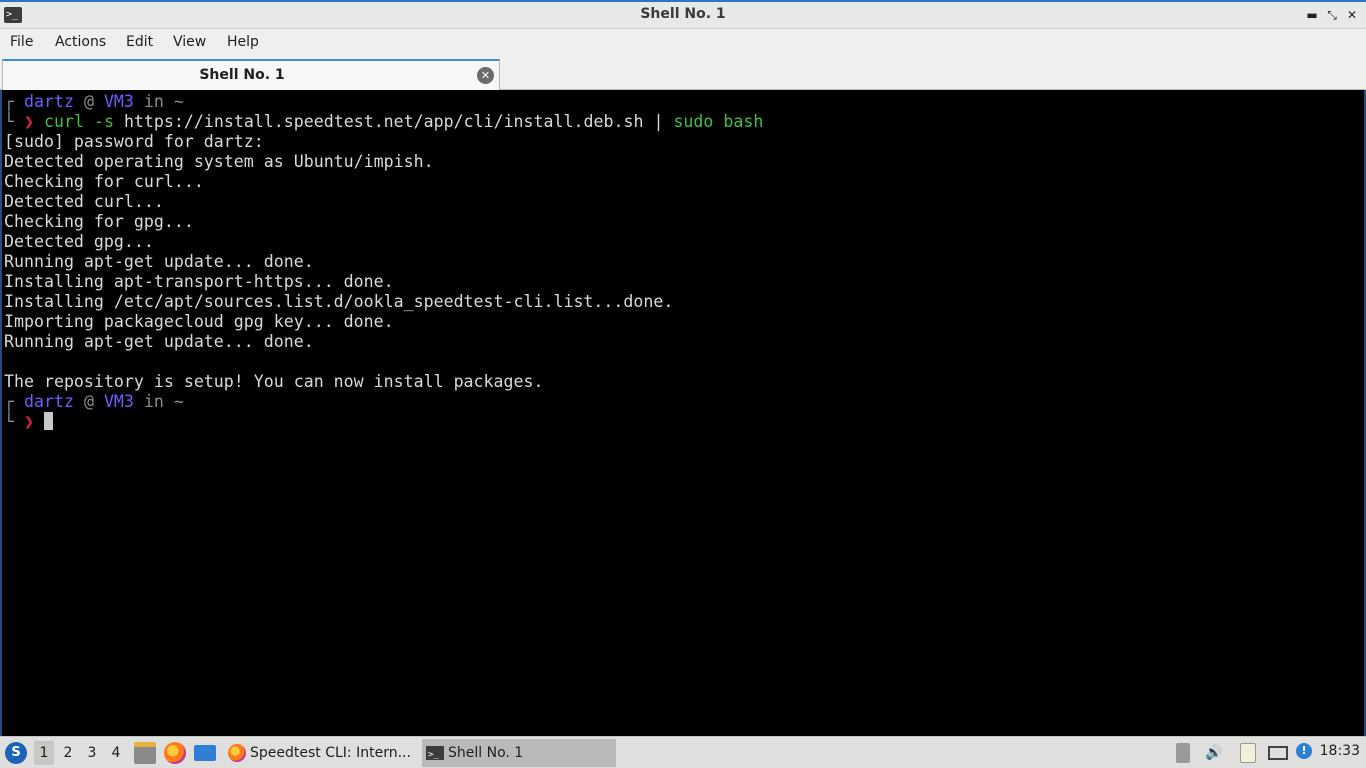  What do you see at coordinates (486, 753) in the screenshot?
I see `task-label: Shell No. 1` at bounding box center [486, 753].